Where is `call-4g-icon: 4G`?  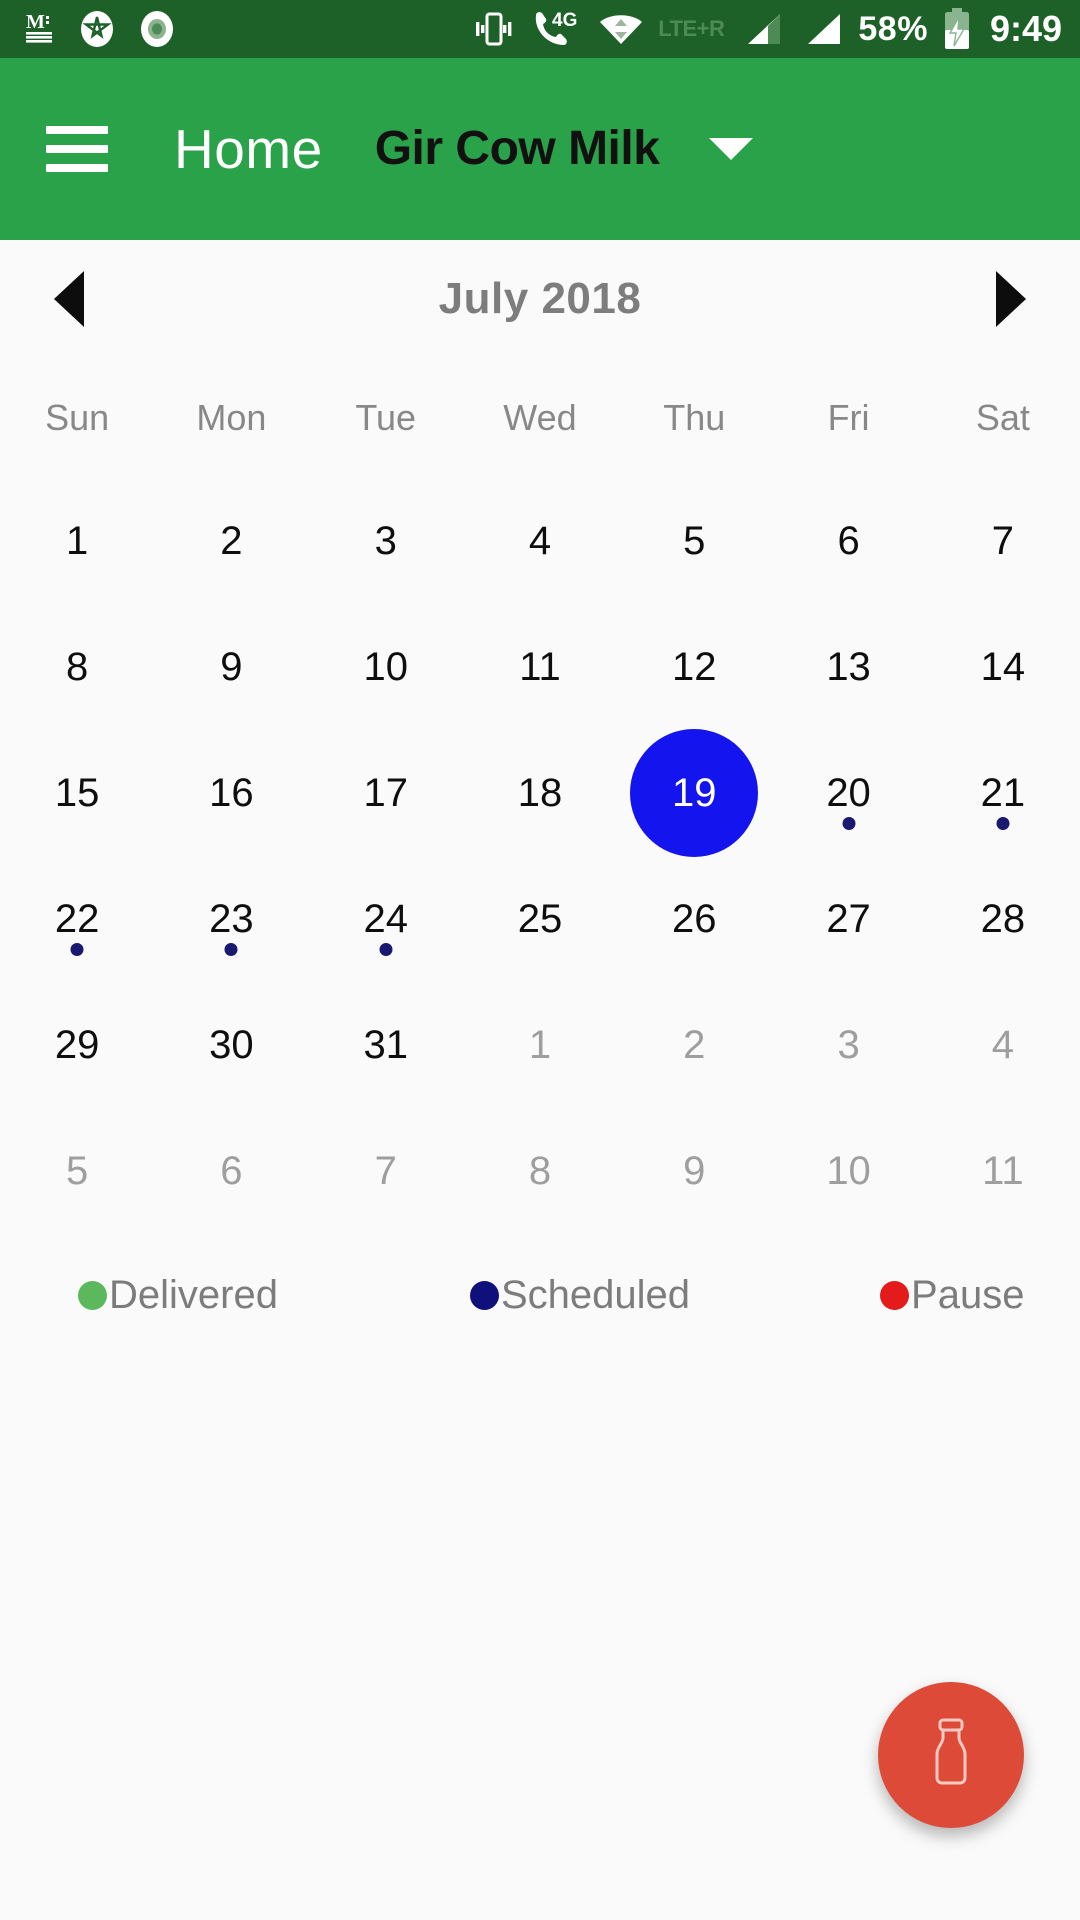
call-4g-icon: 4G is located at coordinates (557, 29).